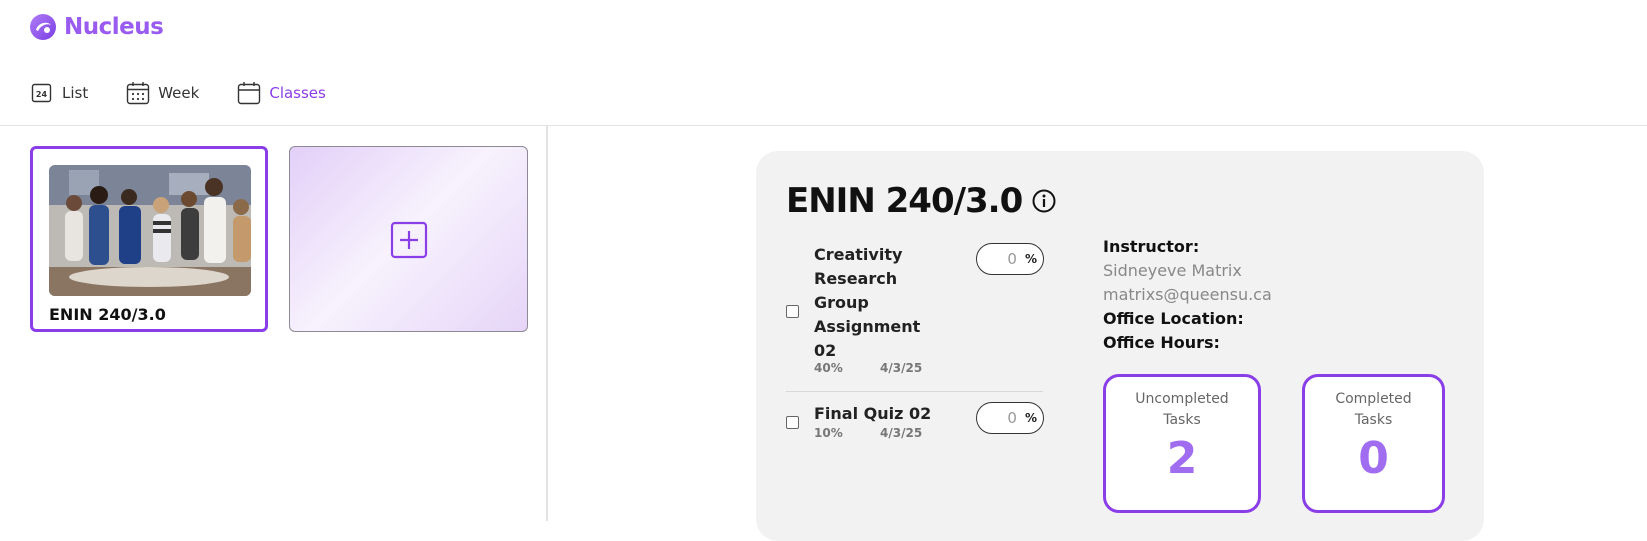 This screenshot has height=541, width=1647. What do you see at coordinates (904, 201) in the screenshot?
I see `course-title-text: ENIN 240/3.0` at bounding box center [904, 201].